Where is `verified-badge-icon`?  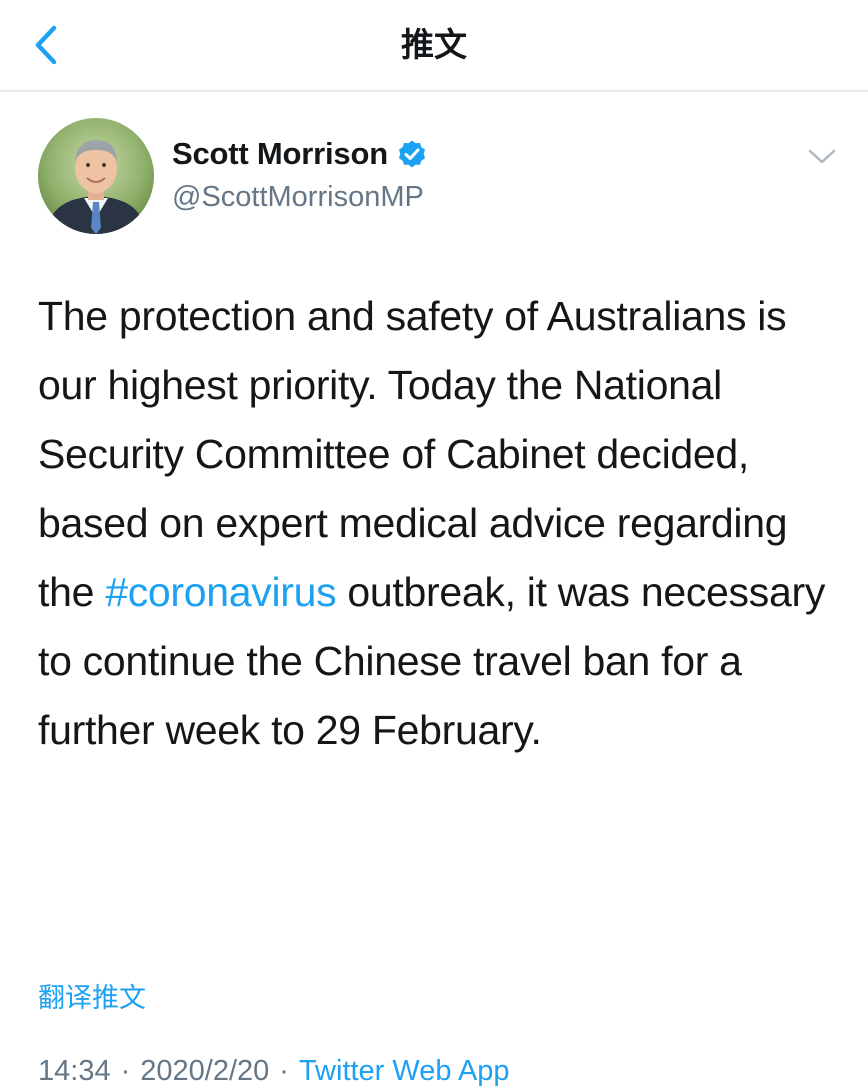
verified-badge-icon is located at coordinates (412, 154).